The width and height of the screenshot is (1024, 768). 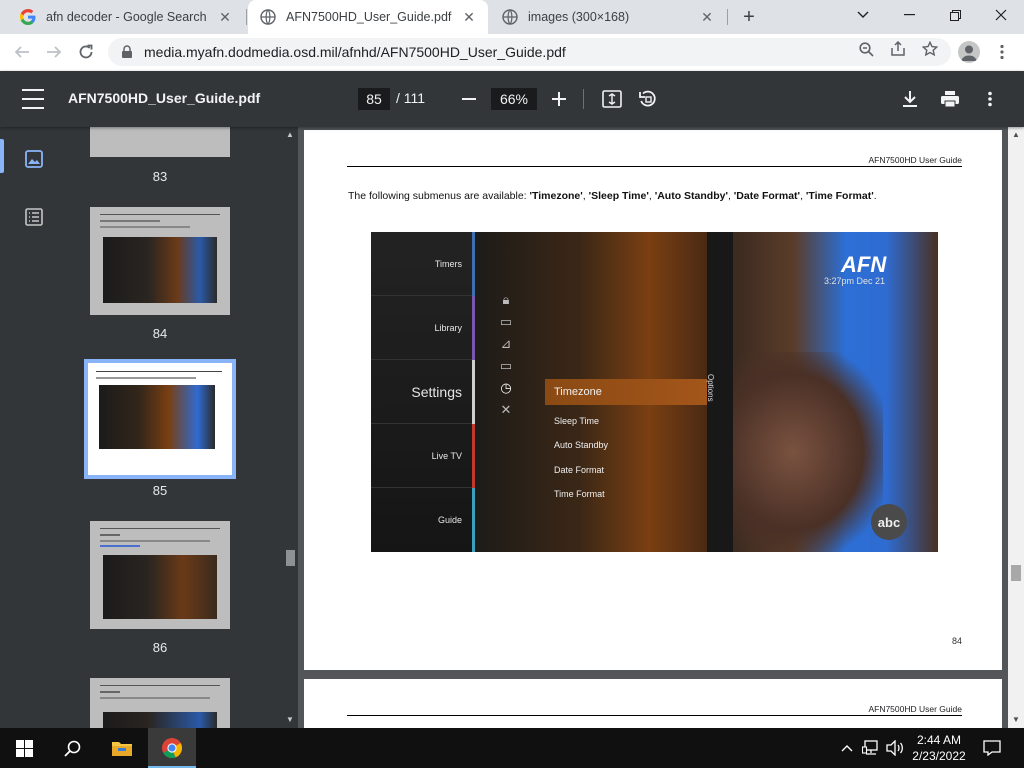 What do you see at coordinates (422, 456) in the screenshot?
I see `tv-menu-item: Live TV` at bounding box center [422, 456].